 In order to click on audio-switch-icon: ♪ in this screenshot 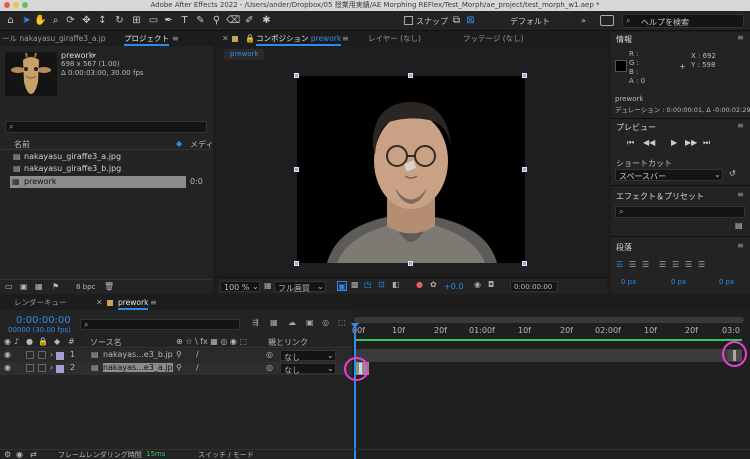, I will do `click(16, 341)`.